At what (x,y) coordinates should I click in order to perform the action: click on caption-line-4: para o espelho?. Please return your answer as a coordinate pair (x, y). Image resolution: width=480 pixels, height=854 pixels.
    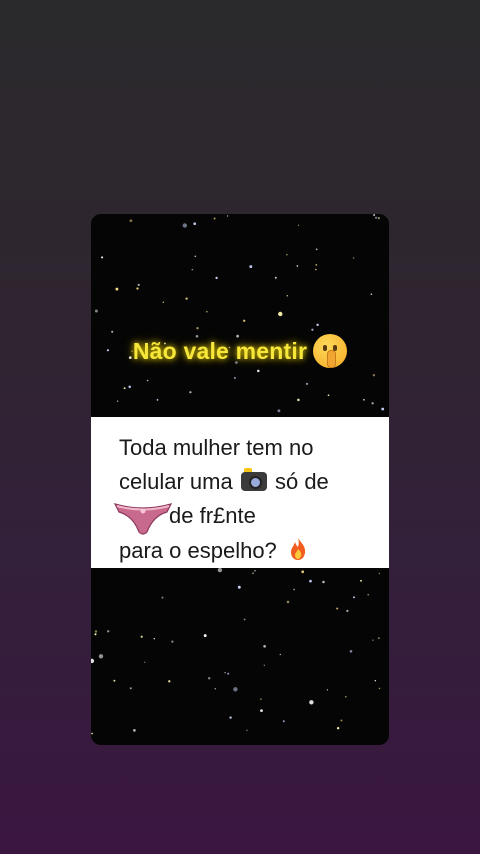
    Looking at the image, I should click on (213, 550).